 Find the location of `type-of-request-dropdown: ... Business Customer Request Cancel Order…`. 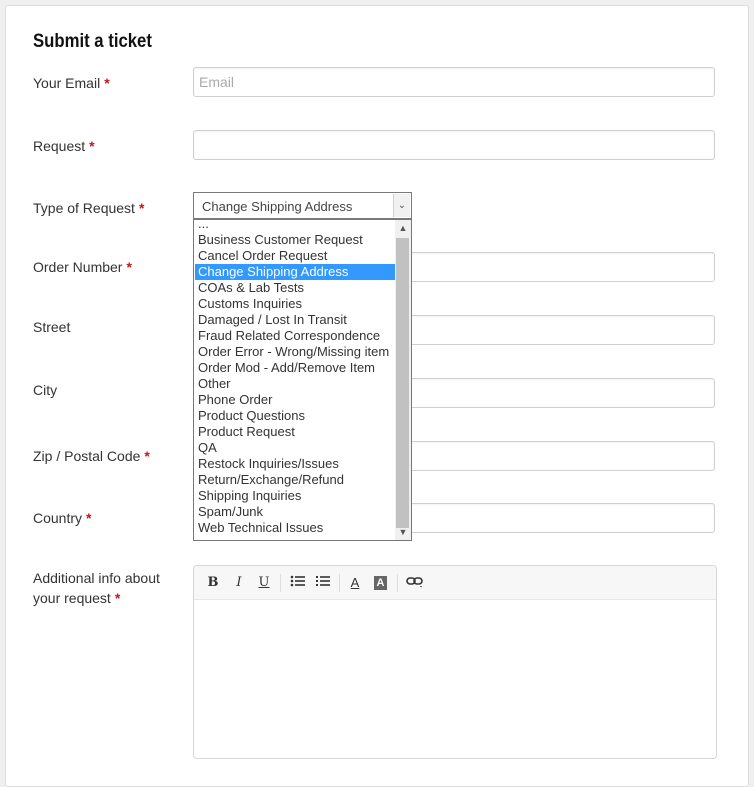

type-of-request-dropdown: ... Business Customer Request Cancel Order… is located at coordinates (302, 380).